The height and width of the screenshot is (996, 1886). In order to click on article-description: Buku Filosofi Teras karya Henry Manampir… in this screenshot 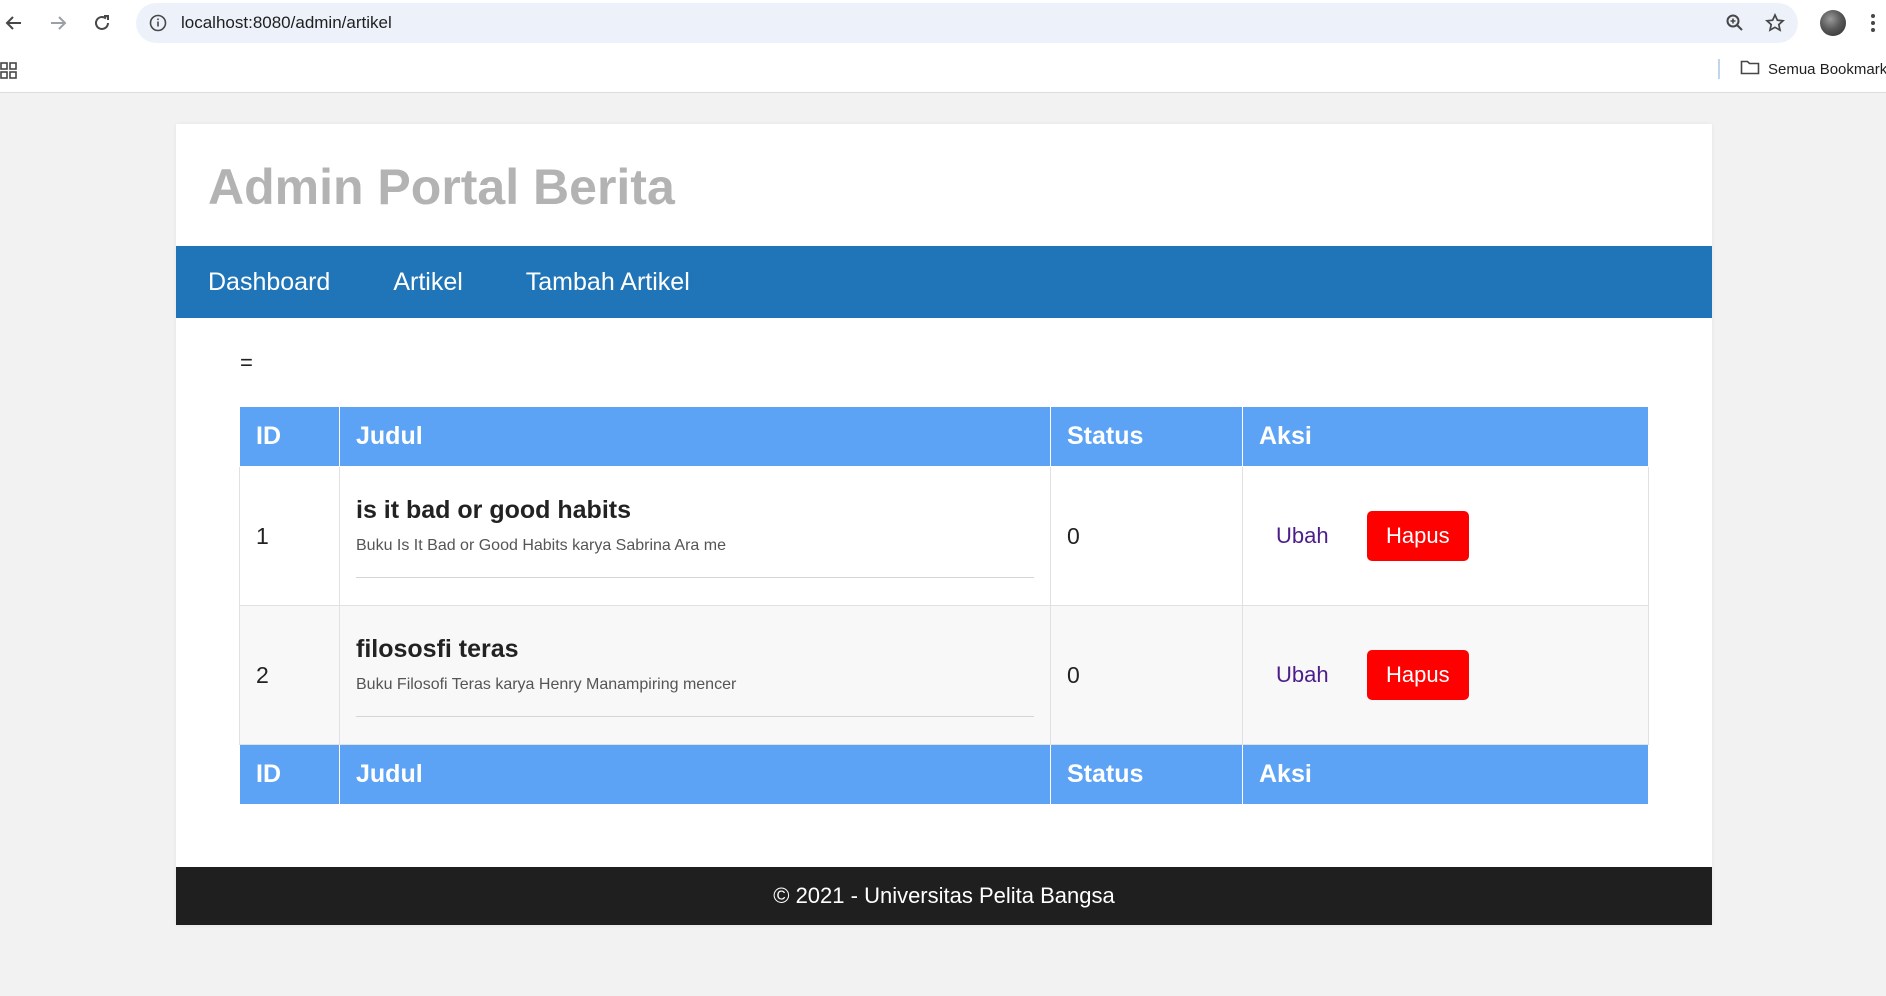, I will do `click(546, 684)`.